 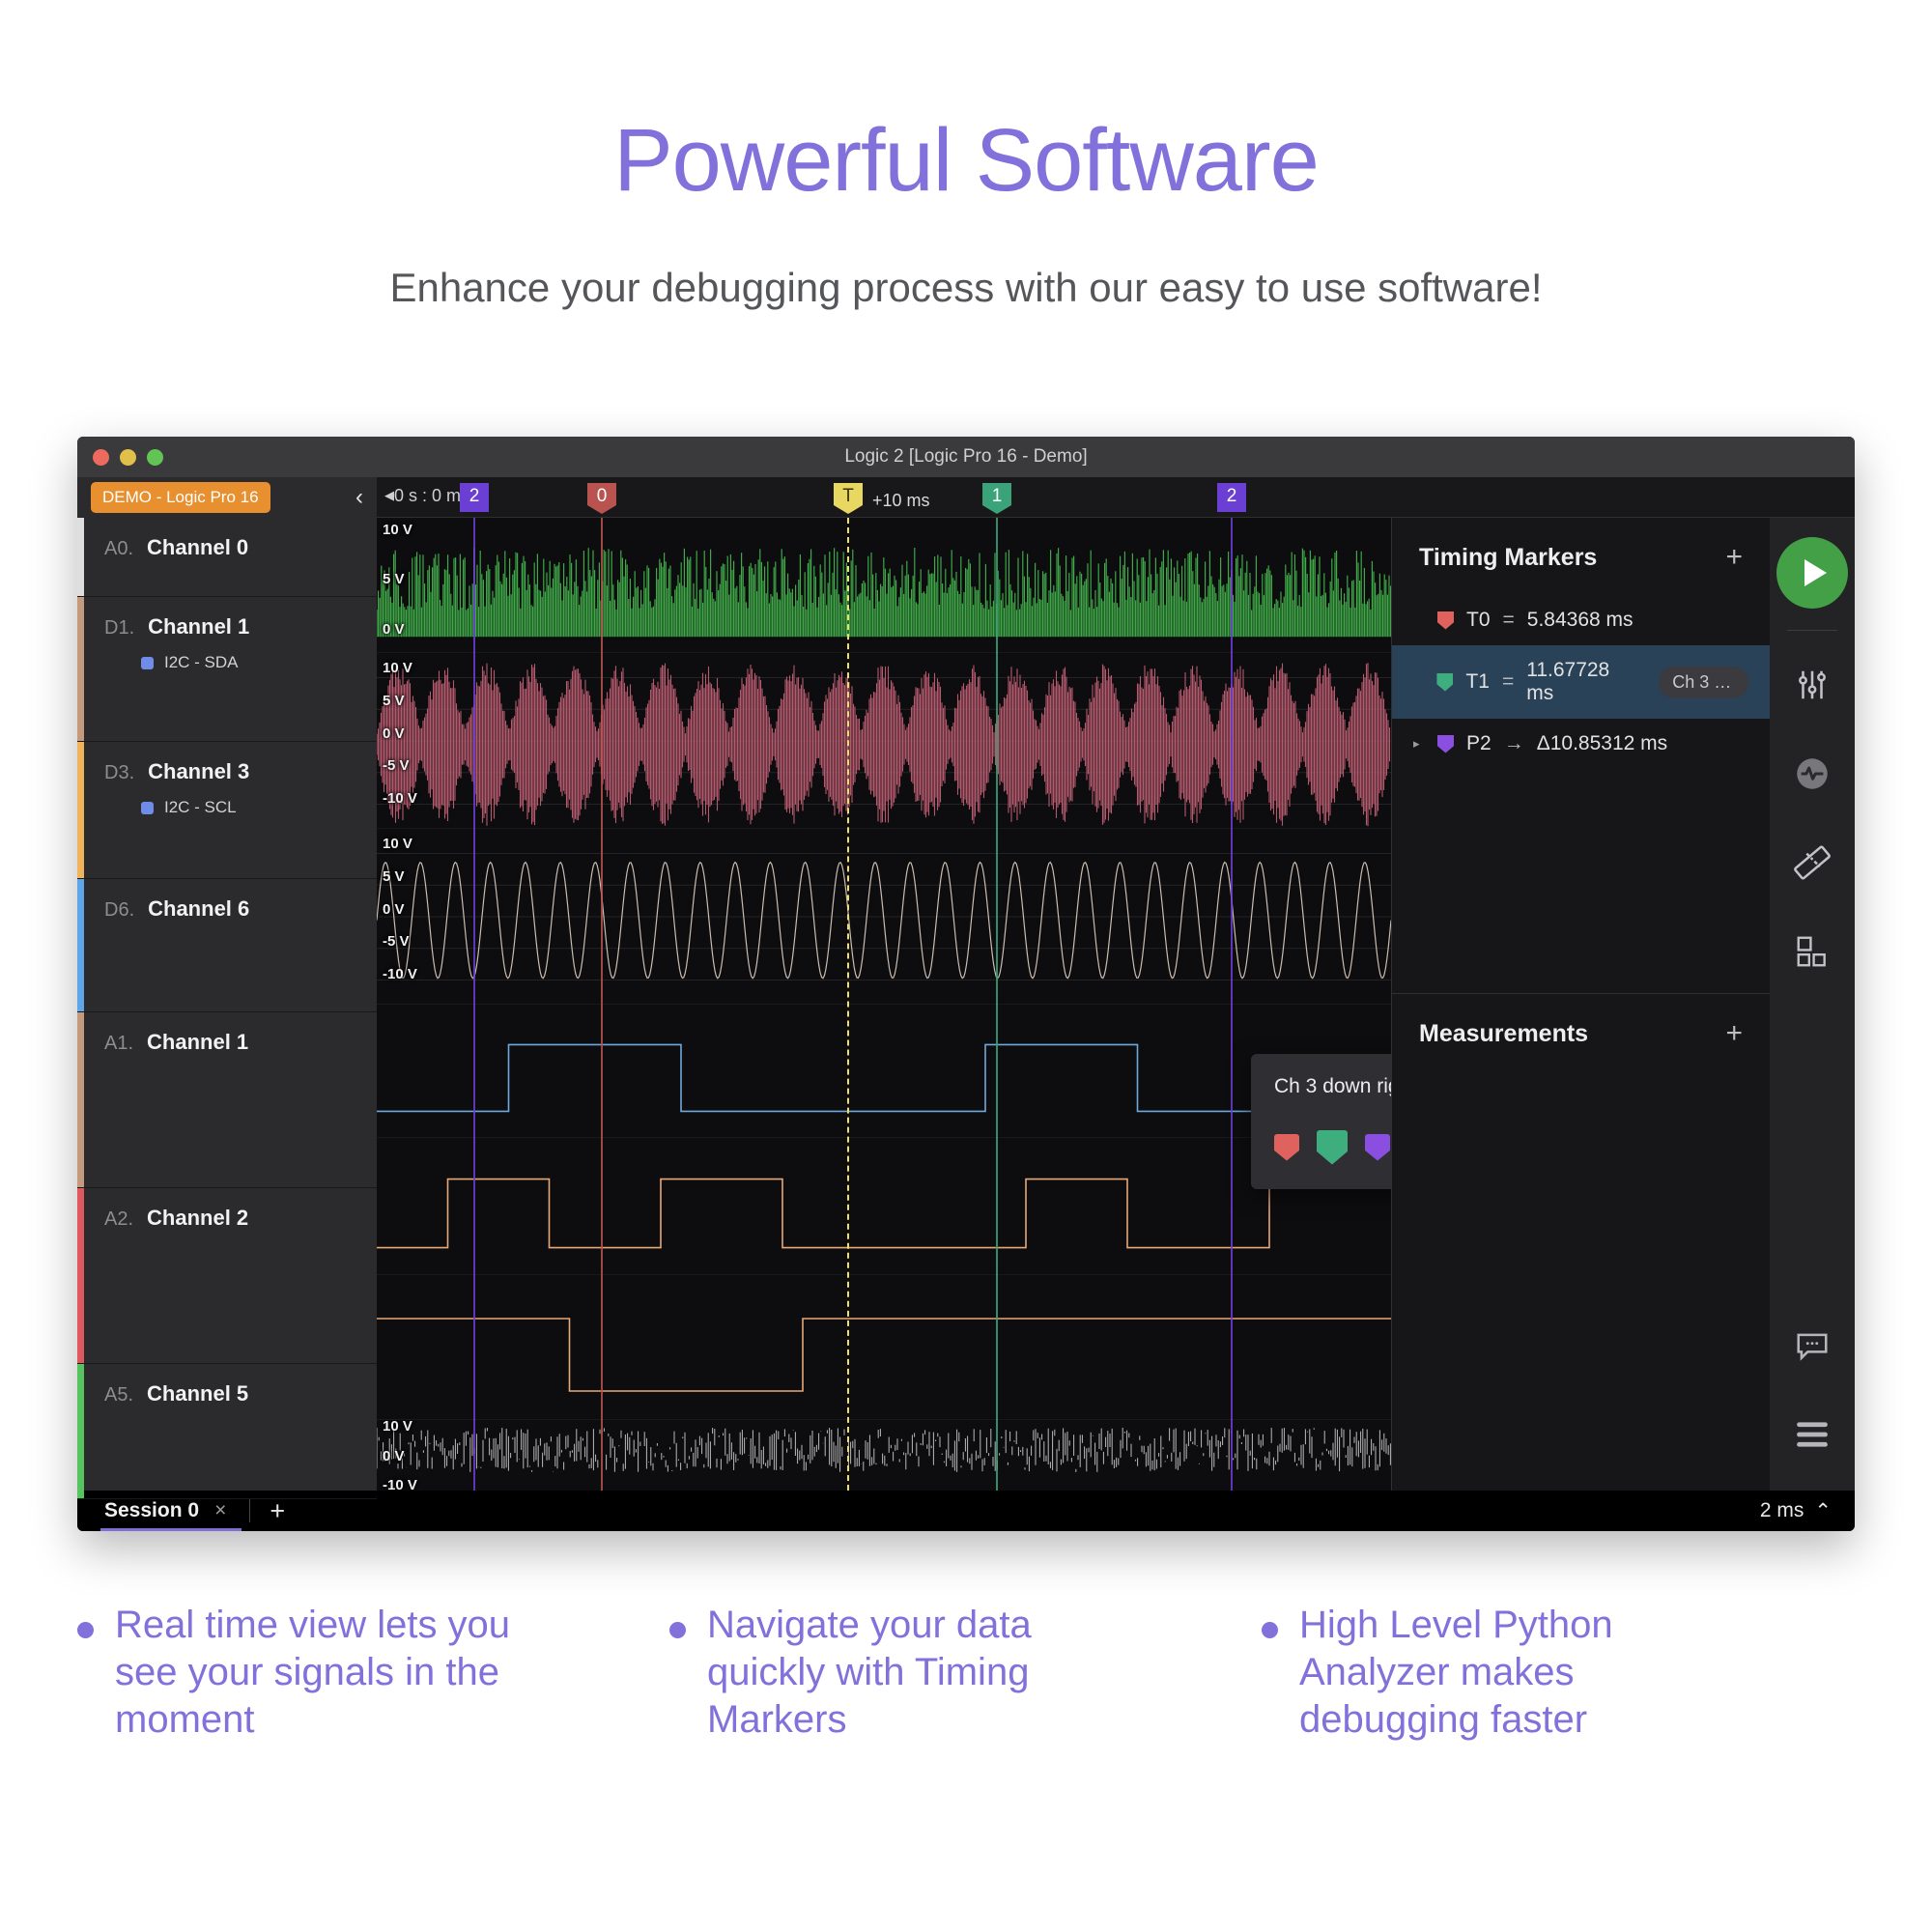 I want to click on comment-icon, so click(x=1812, y=1346).